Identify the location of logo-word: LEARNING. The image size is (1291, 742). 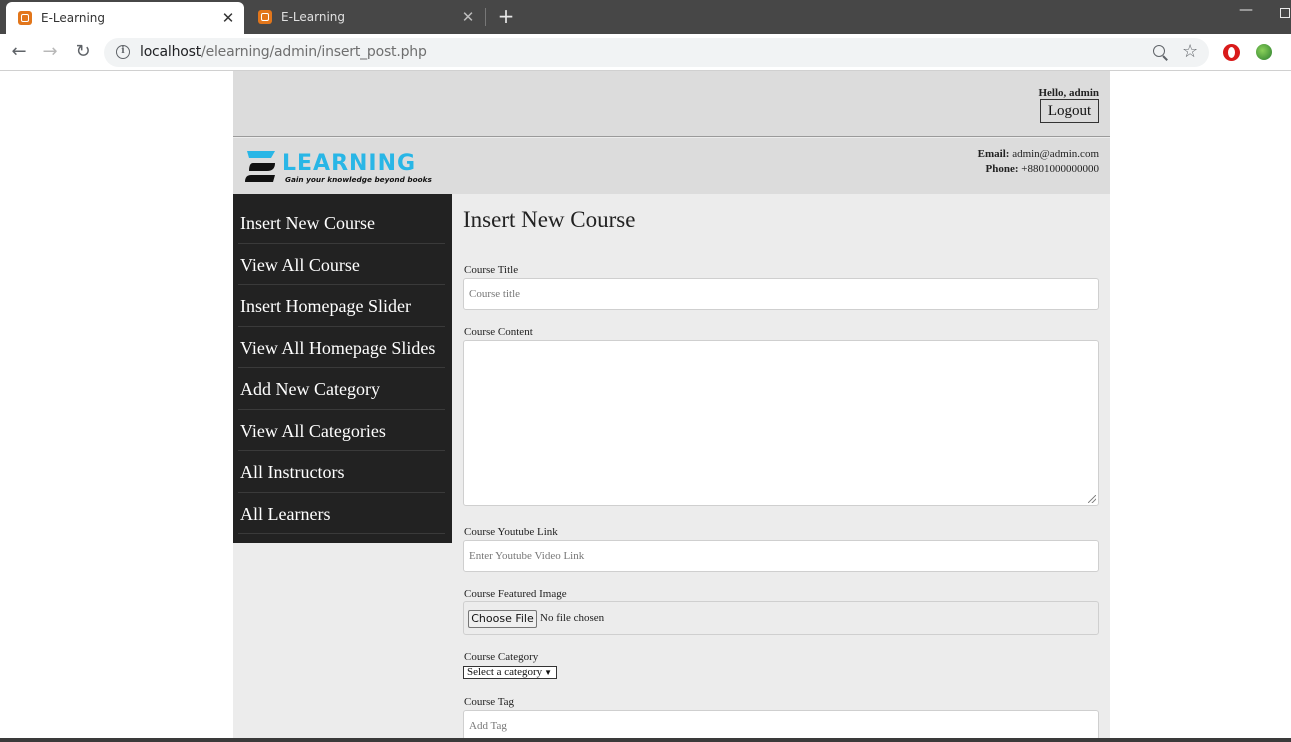
(349, 163).